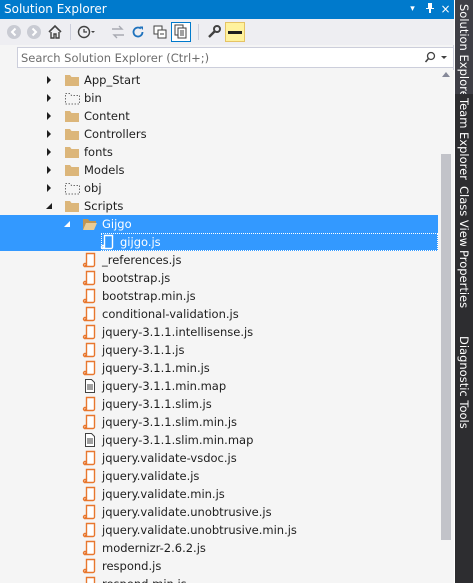  Describe the element at coordinates (157, 404) in the screenshot. I see `tree-node-label: jquery-3.1.1.slim.js` at that location.